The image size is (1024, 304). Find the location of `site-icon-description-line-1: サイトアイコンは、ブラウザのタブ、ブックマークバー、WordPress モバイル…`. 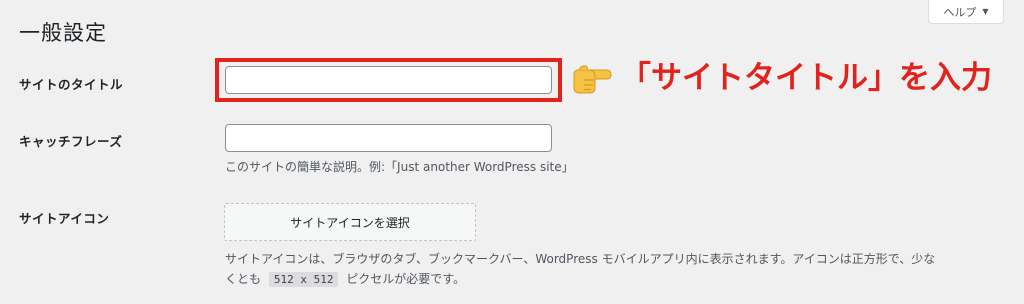

site-icon-description-line-1: サイトアイコンは、ブラウザのタブ、ブックマークバー、WordPress モバイル… is located at coordinates (580, 259).